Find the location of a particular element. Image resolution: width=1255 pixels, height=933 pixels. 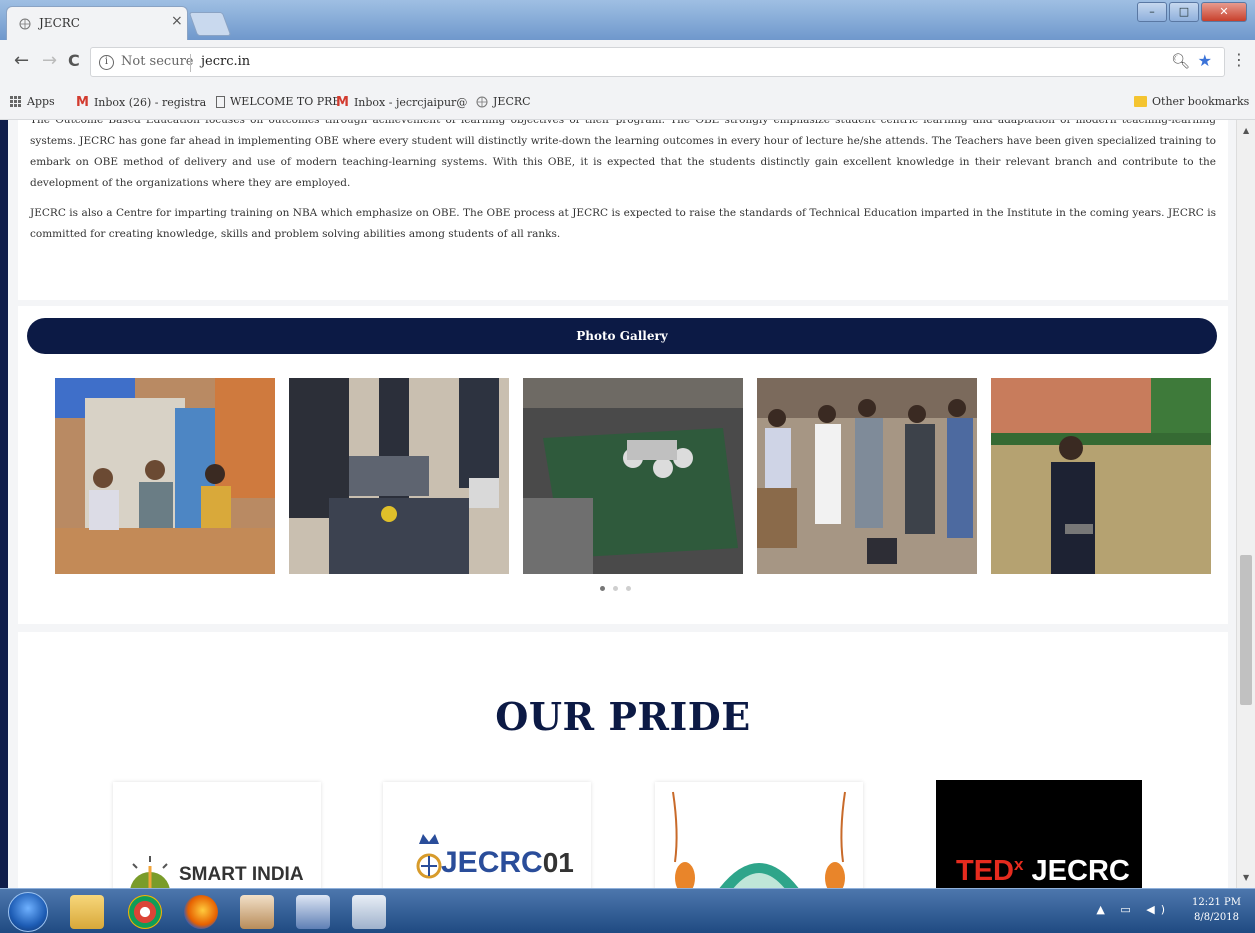

system-clock: 12:21 PM 8/8/2018 is located at coordinates (1216, 910).